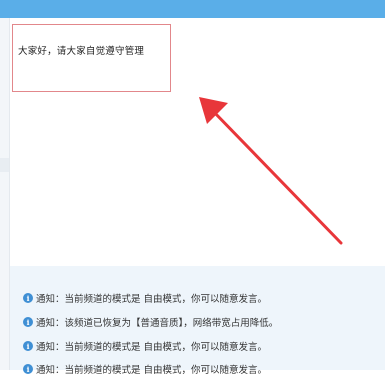 The width and height of the screenshot is (385, 376). I want to click on notice-text: 该频道已恢复为【普通音质】，网络带宽占用降低。, so click(171, 323).